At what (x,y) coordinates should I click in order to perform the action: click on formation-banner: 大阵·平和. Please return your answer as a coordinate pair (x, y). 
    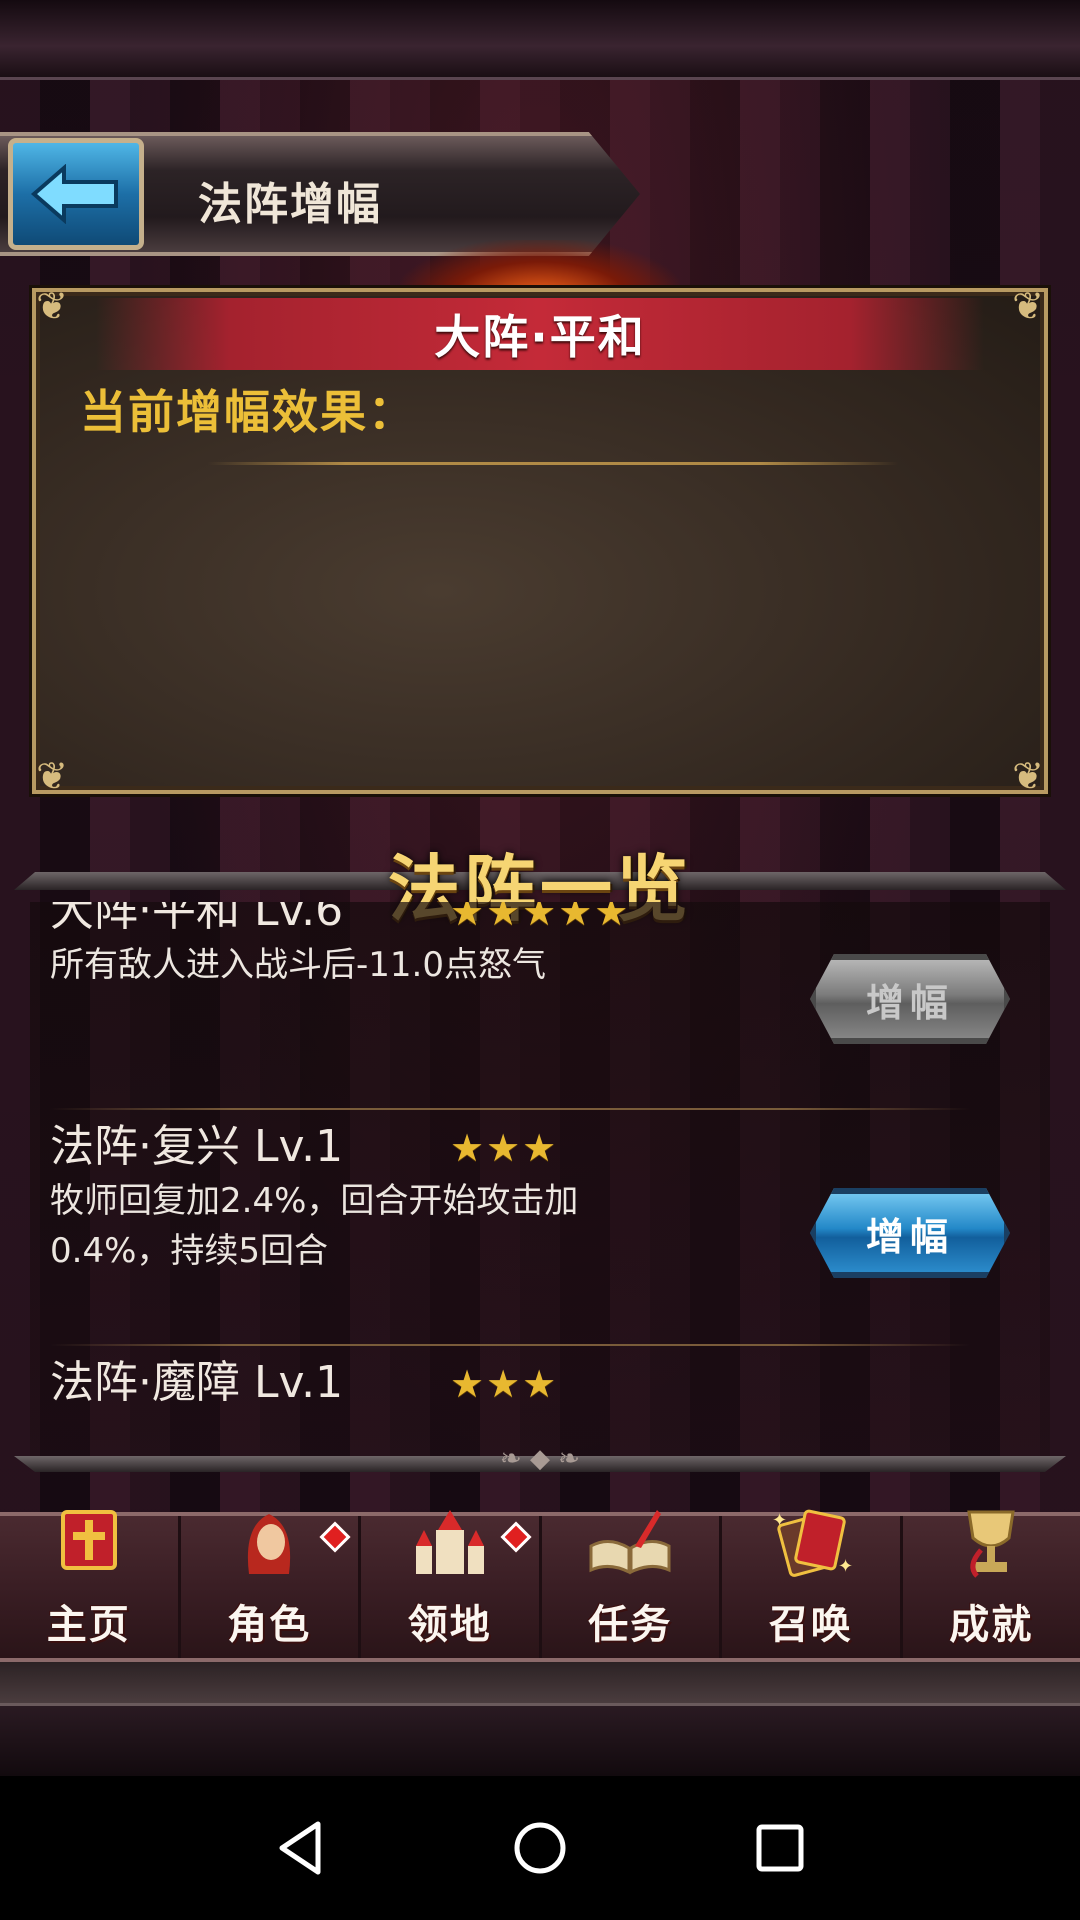
    Looking at the image, I should click on (540, 334).